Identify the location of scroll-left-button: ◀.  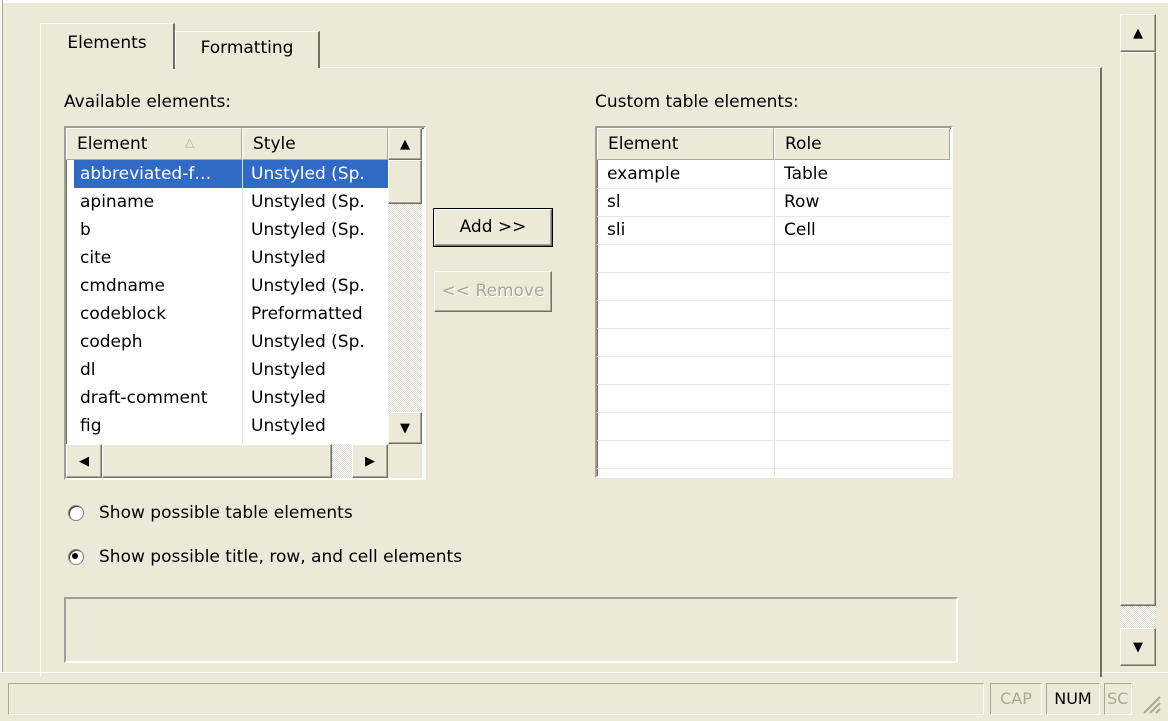
(84, 461).